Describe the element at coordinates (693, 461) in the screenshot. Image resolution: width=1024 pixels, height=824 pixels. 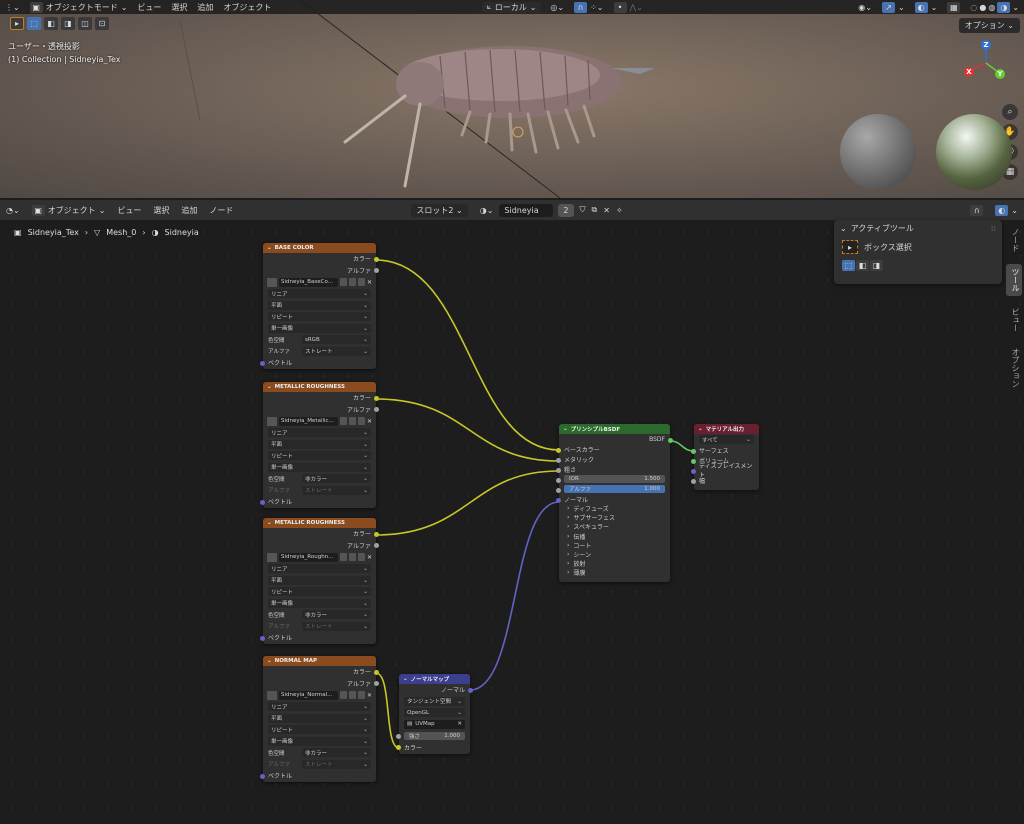
I see `socket-volume-in` at that location.